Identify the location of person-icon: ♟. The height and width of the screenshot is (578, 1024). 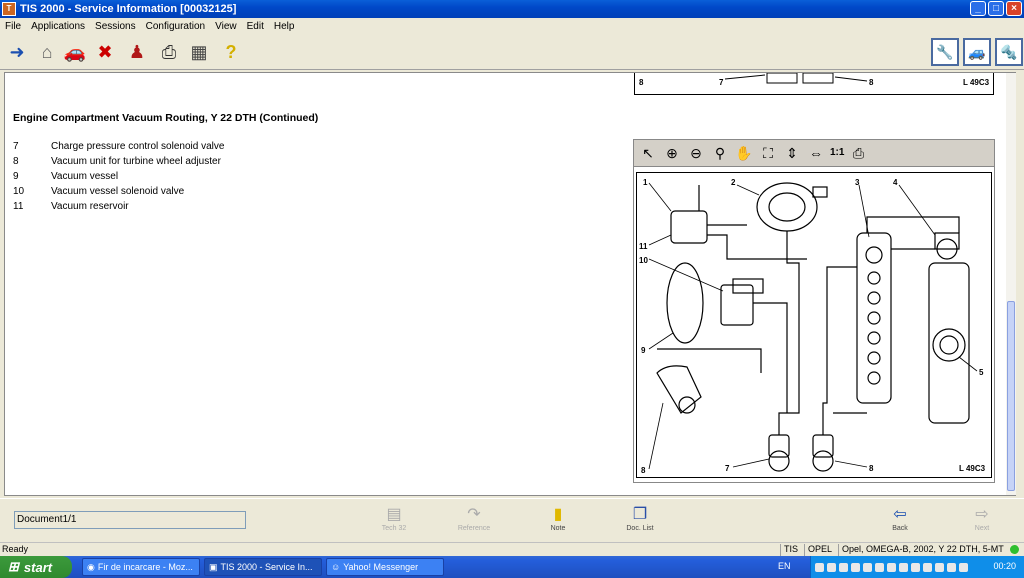
(137, 52).